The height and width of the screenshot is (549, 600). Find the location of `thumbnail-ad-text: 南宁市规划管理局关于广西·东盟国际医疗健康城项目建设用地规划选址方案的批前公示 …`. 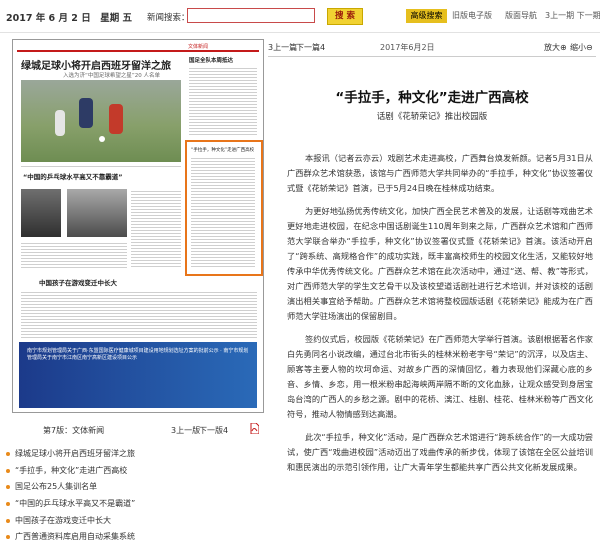

thumbnail-ad-text: 南宁市规划管理局关于广西·东盟国际医疗健康城项目建设用地规划选址方案的批前公示 … is located at coordinates (138, 354).